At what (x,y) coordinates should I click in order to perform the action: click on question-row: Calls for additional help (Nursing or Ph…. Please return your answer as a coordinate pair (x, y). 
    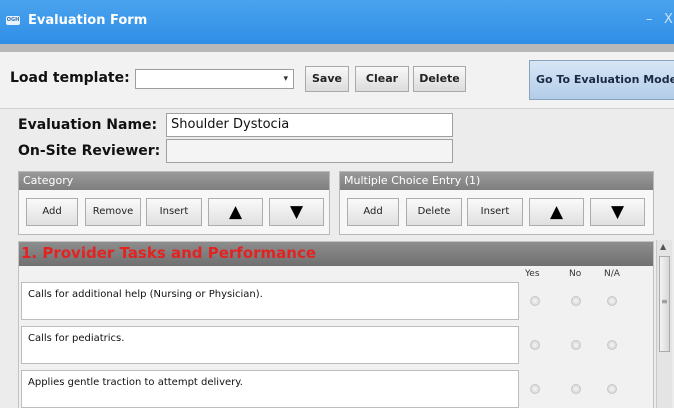
    Looking at the image, I should click on (336, 302).